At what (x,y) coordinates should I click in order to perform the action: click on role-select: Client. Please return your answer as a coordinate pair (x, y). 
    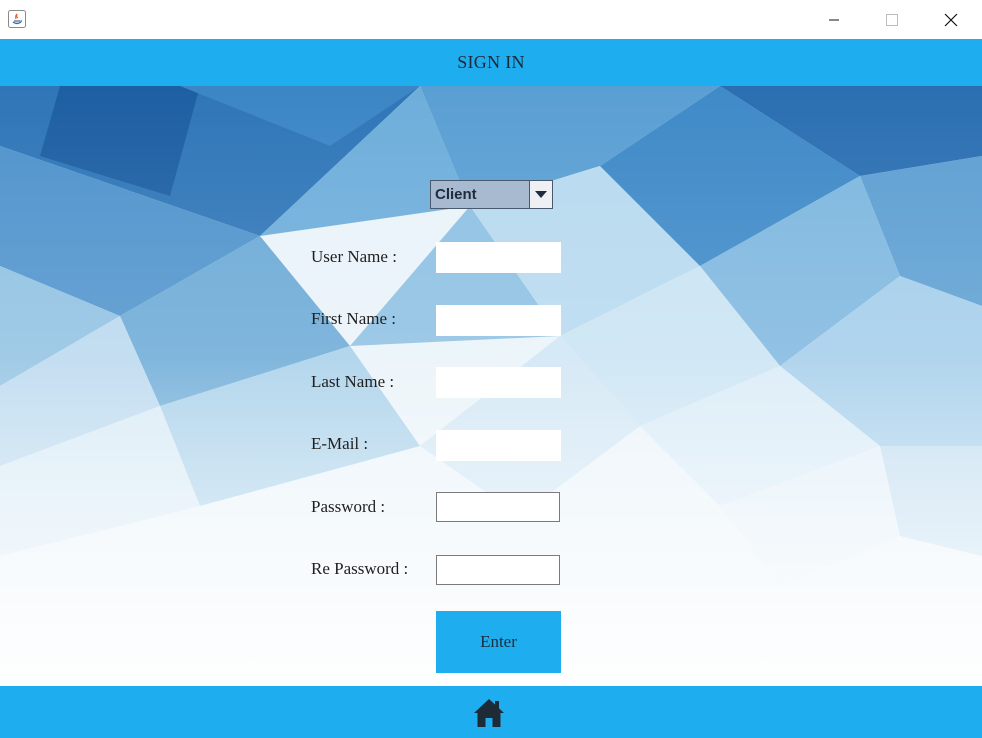
    Looking at the image, I should click on (491, 194).